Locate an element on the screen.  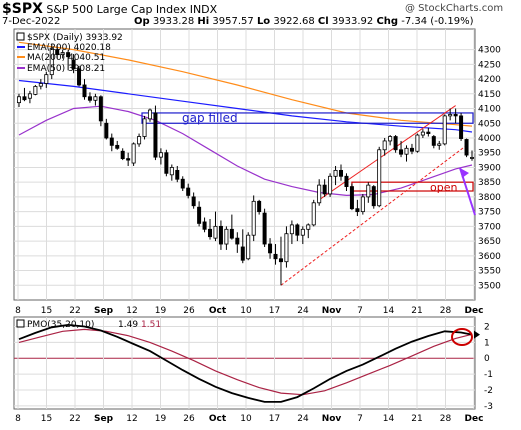
x-tick-label: 26 is located at coordinates (189, 311).